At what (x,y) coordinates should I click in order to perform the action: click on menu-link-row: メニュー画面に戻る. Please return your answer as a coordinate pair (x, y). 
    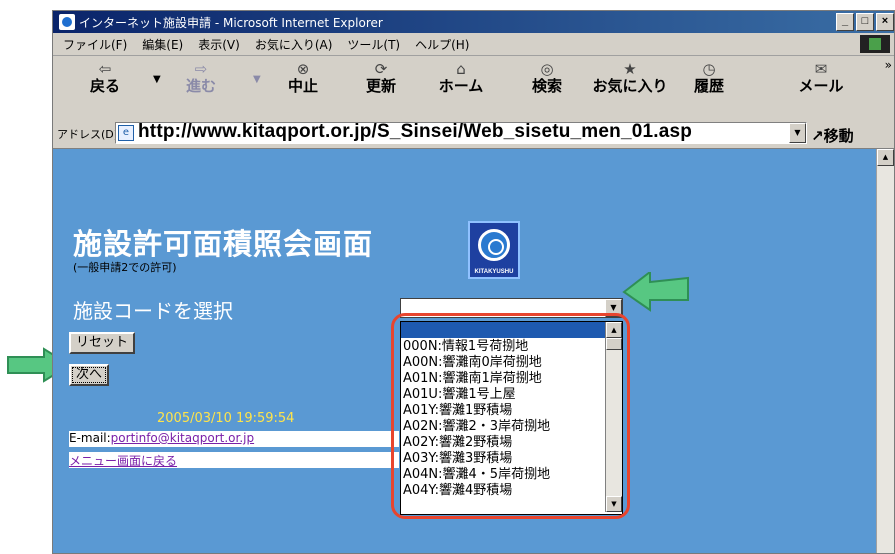
    Looking at the image, I should click on (234, 460).